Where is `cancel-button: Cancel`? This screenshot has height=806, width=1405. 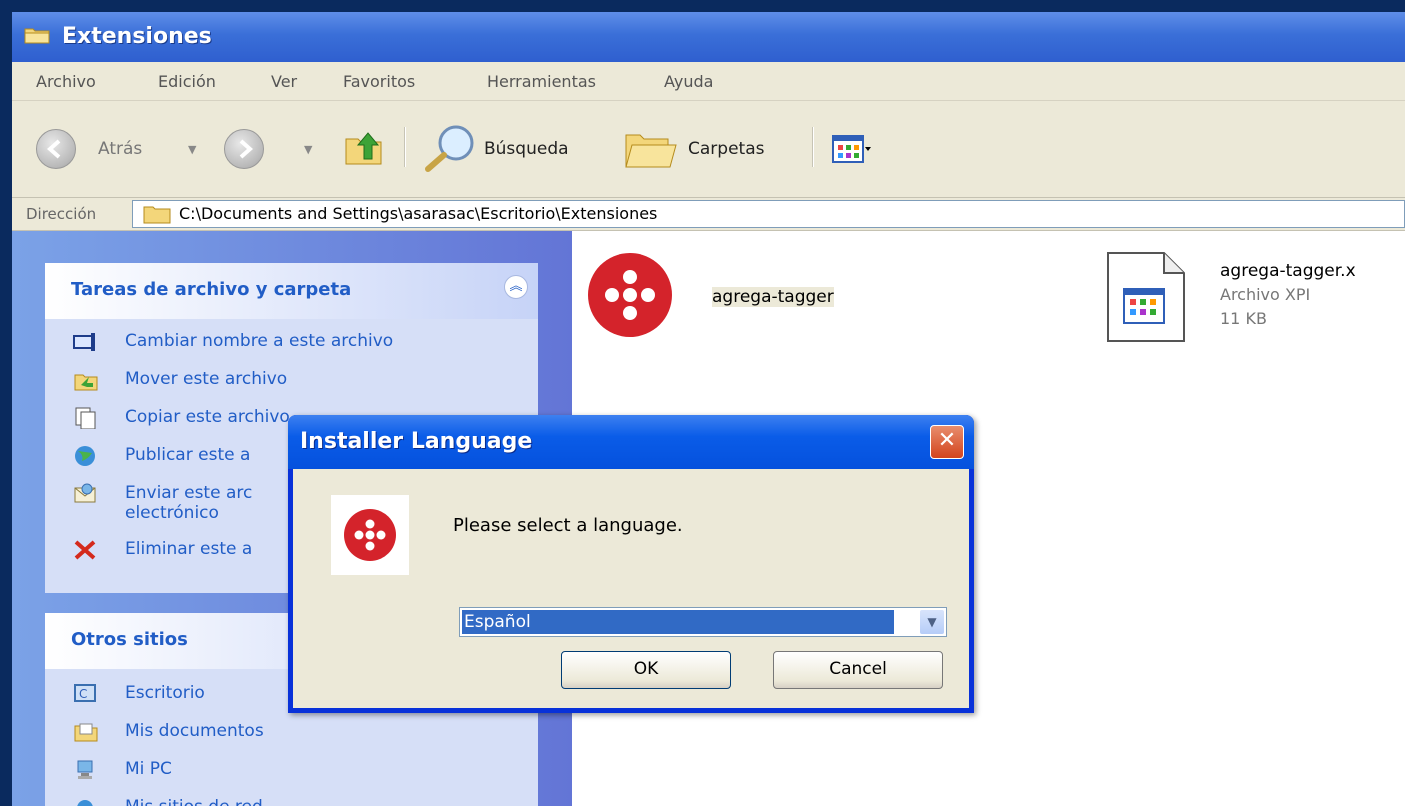 cancel-button: Cancel is located at coordinates (858, 670).